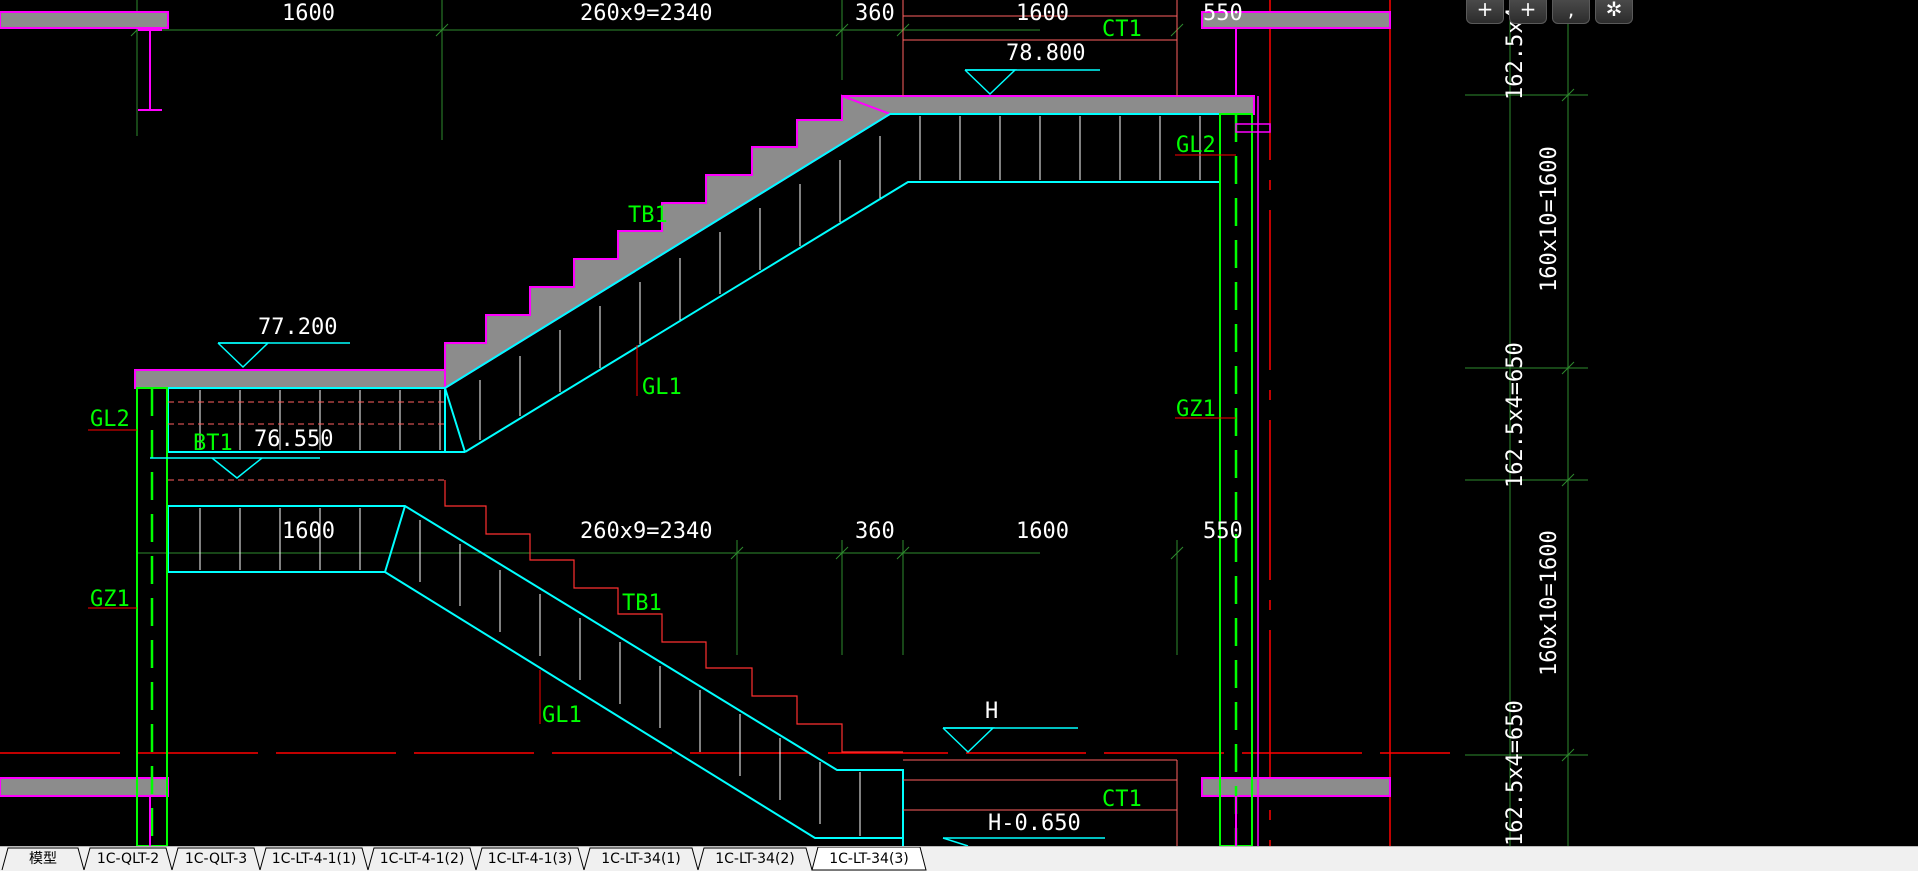 The image size is (1918, 871). I want to click on top-dim-5: 550, so click(1223, 13).